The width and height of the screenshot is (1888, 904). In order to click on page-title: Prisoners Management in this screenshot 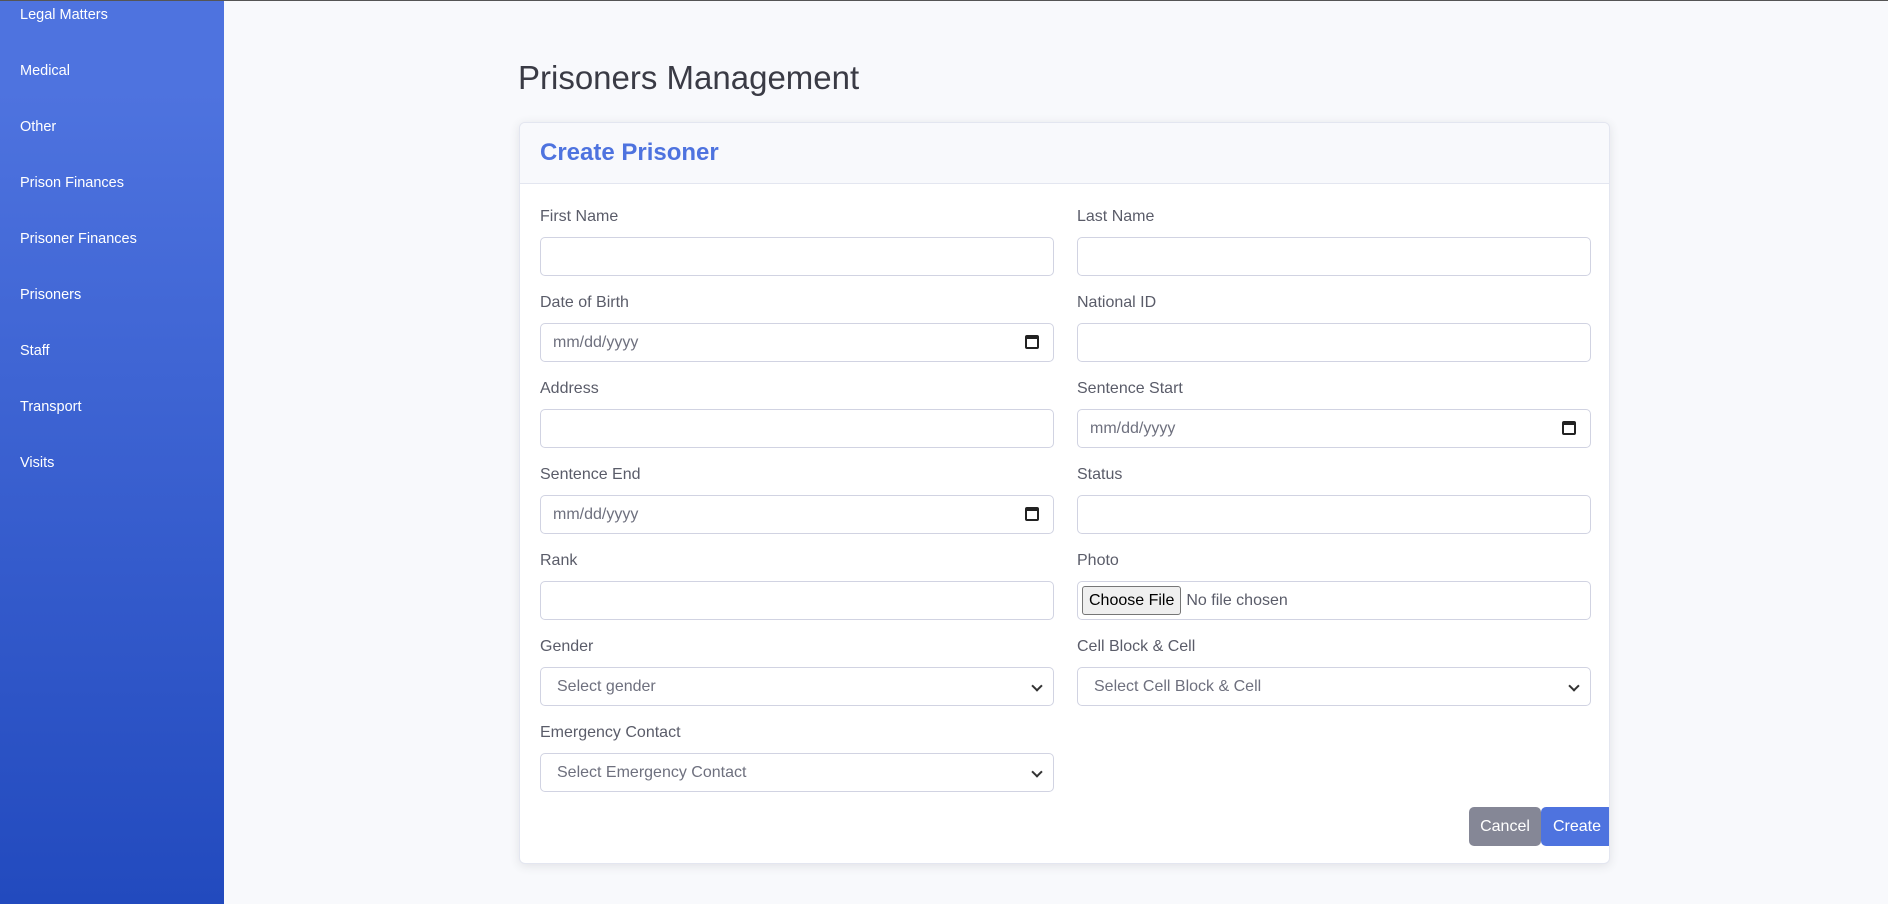, I will do `click(689, 77)`.